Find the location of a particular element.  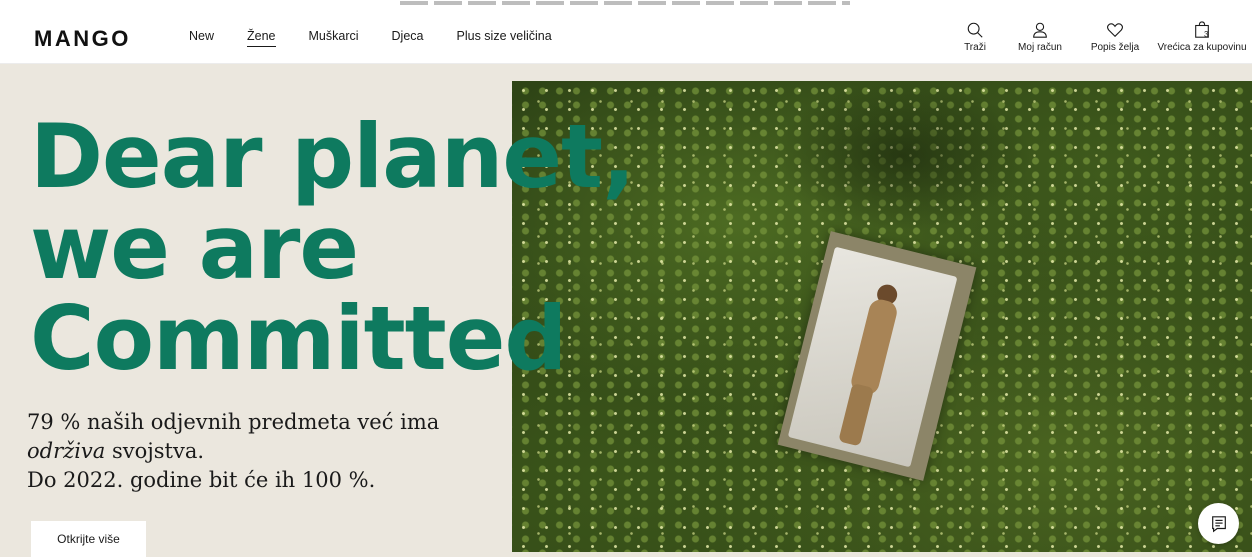

announcement-text-placeholder is located at coordinates (625, 3).